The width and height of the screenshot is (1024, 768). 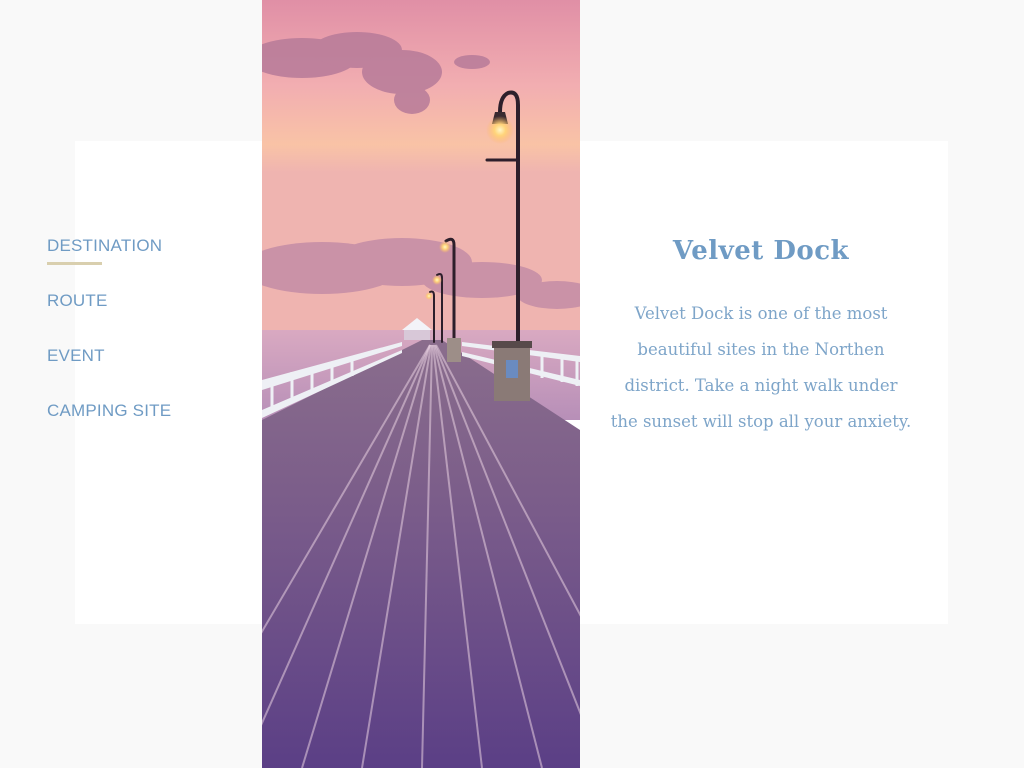 What do you see at coordinates (109, 371) in the screenshot?
I see `nav-item-event: EVENT` at bounding box center [109, 371].